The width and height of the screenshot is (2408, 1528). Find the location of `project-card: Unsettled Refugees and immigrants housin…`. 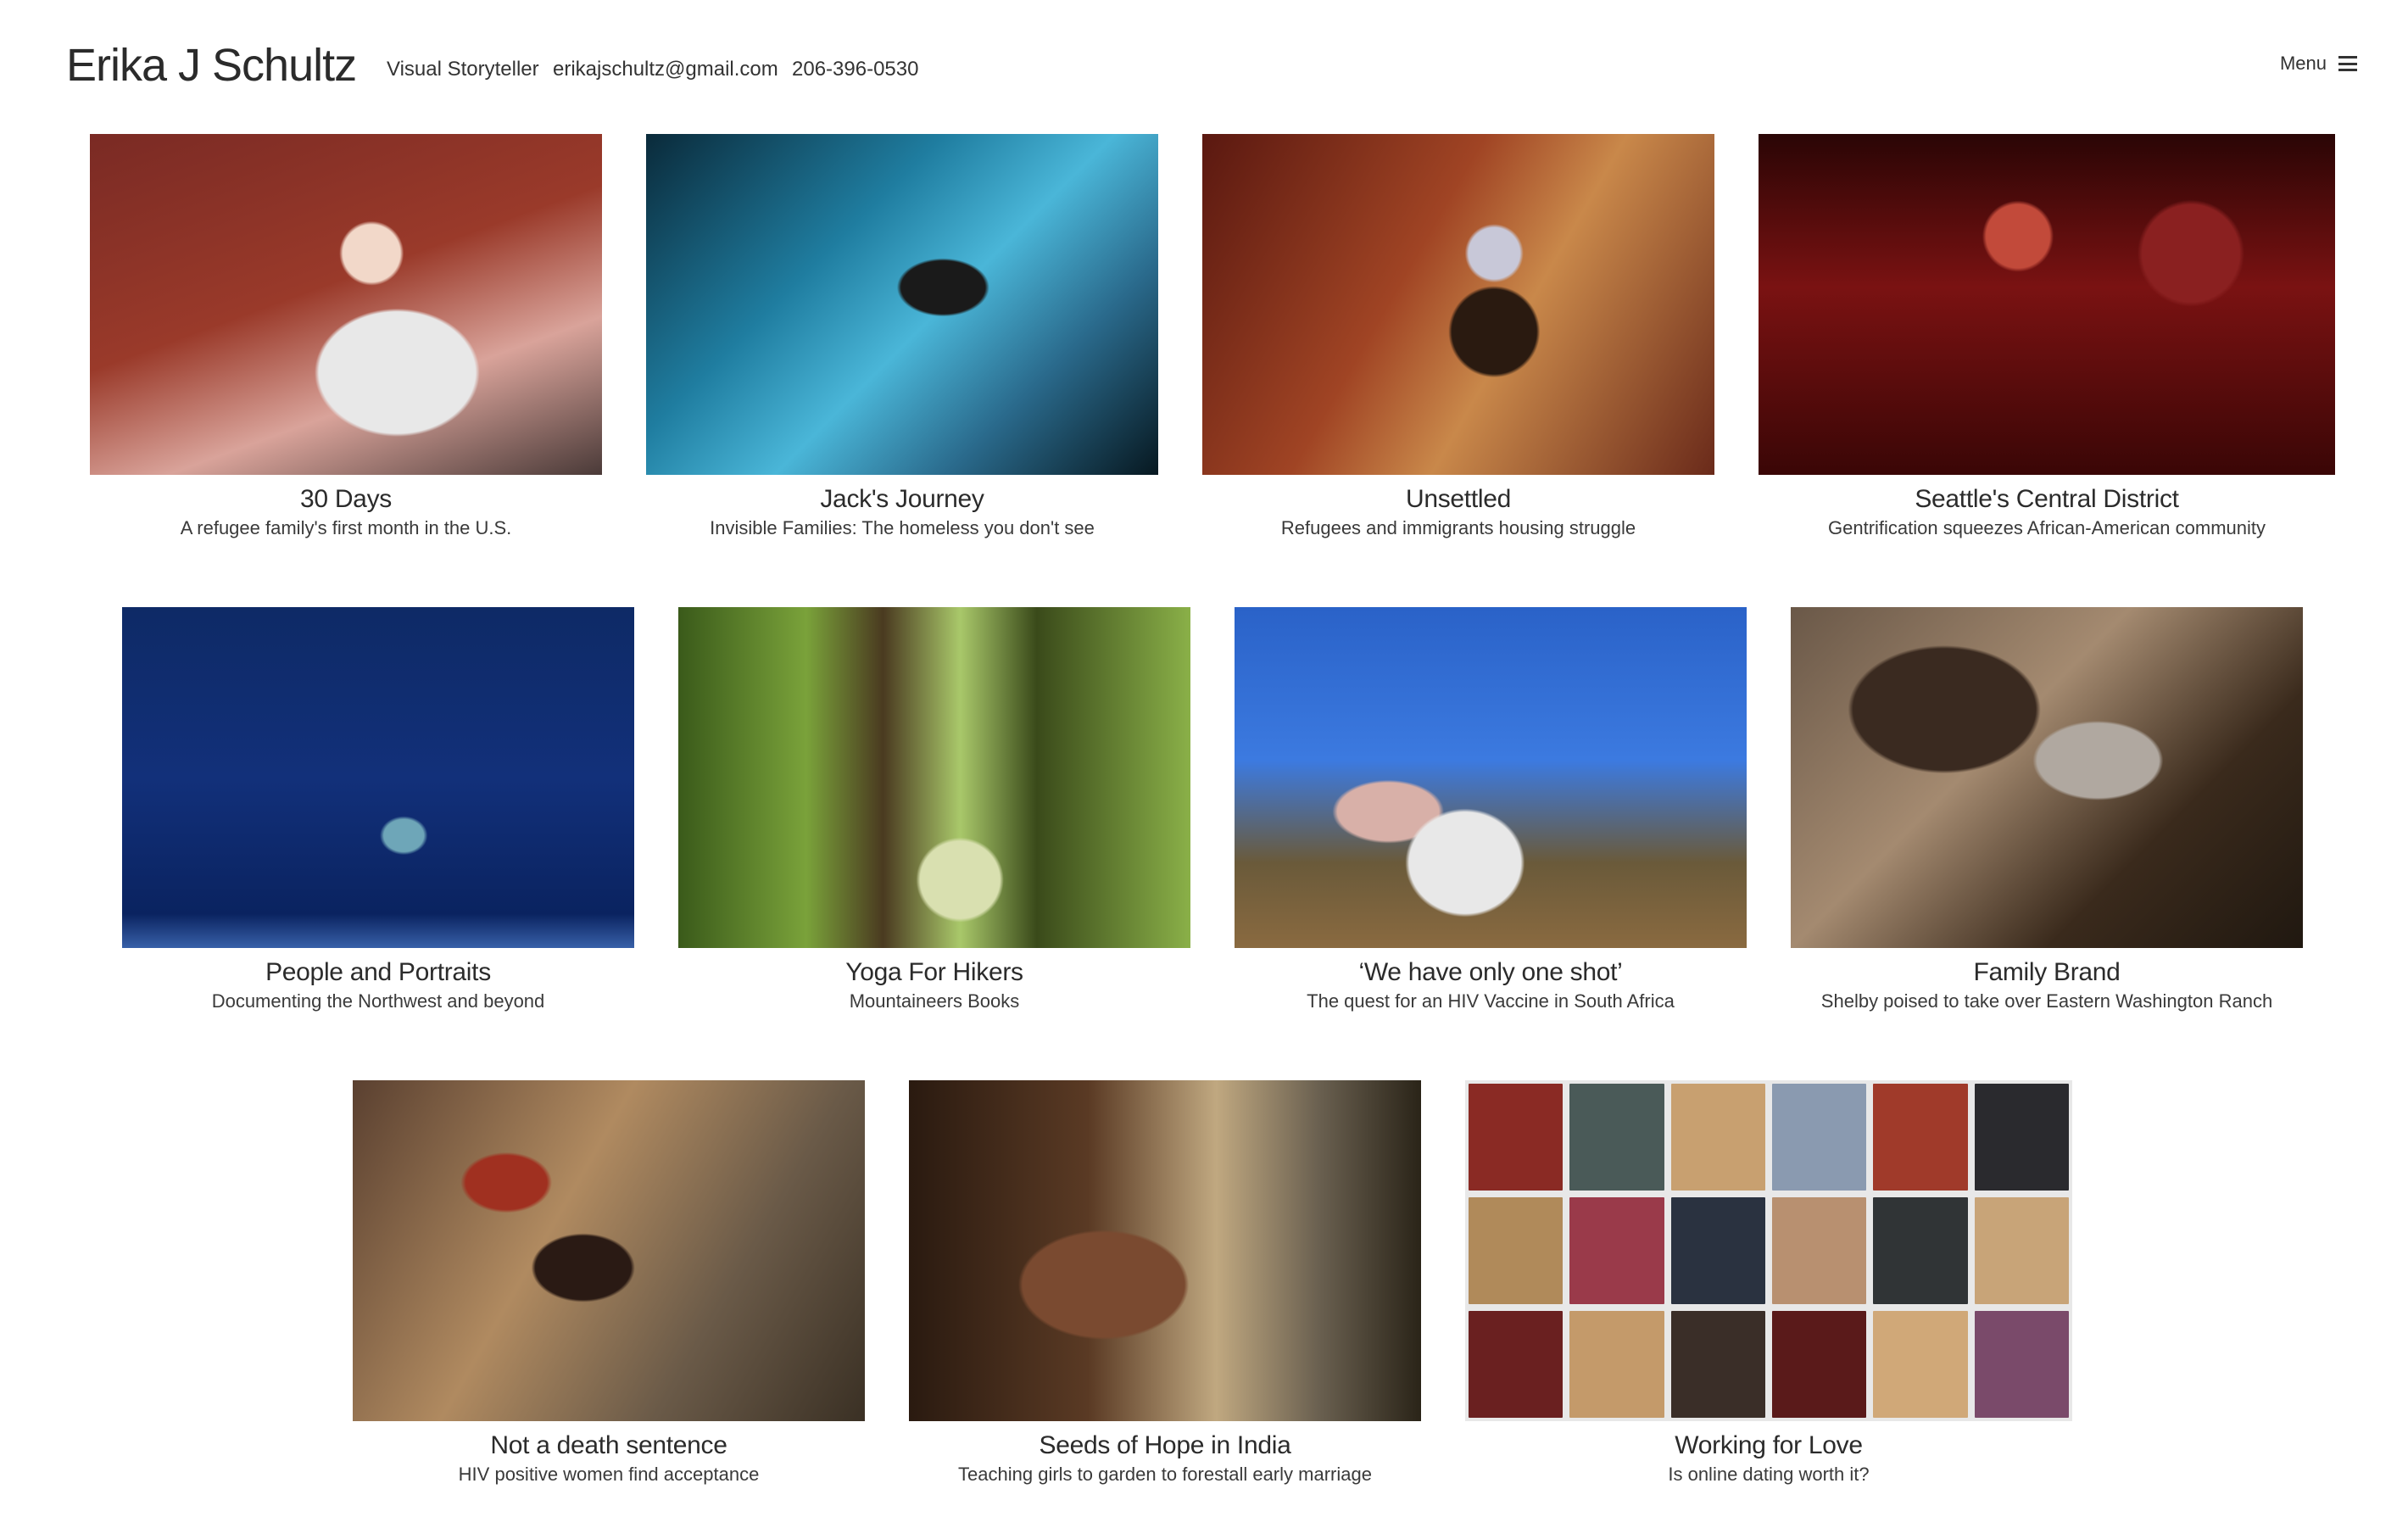

project-card: Unsettled Refugees and immigrants housin… is located at coordinates (1458, 336).